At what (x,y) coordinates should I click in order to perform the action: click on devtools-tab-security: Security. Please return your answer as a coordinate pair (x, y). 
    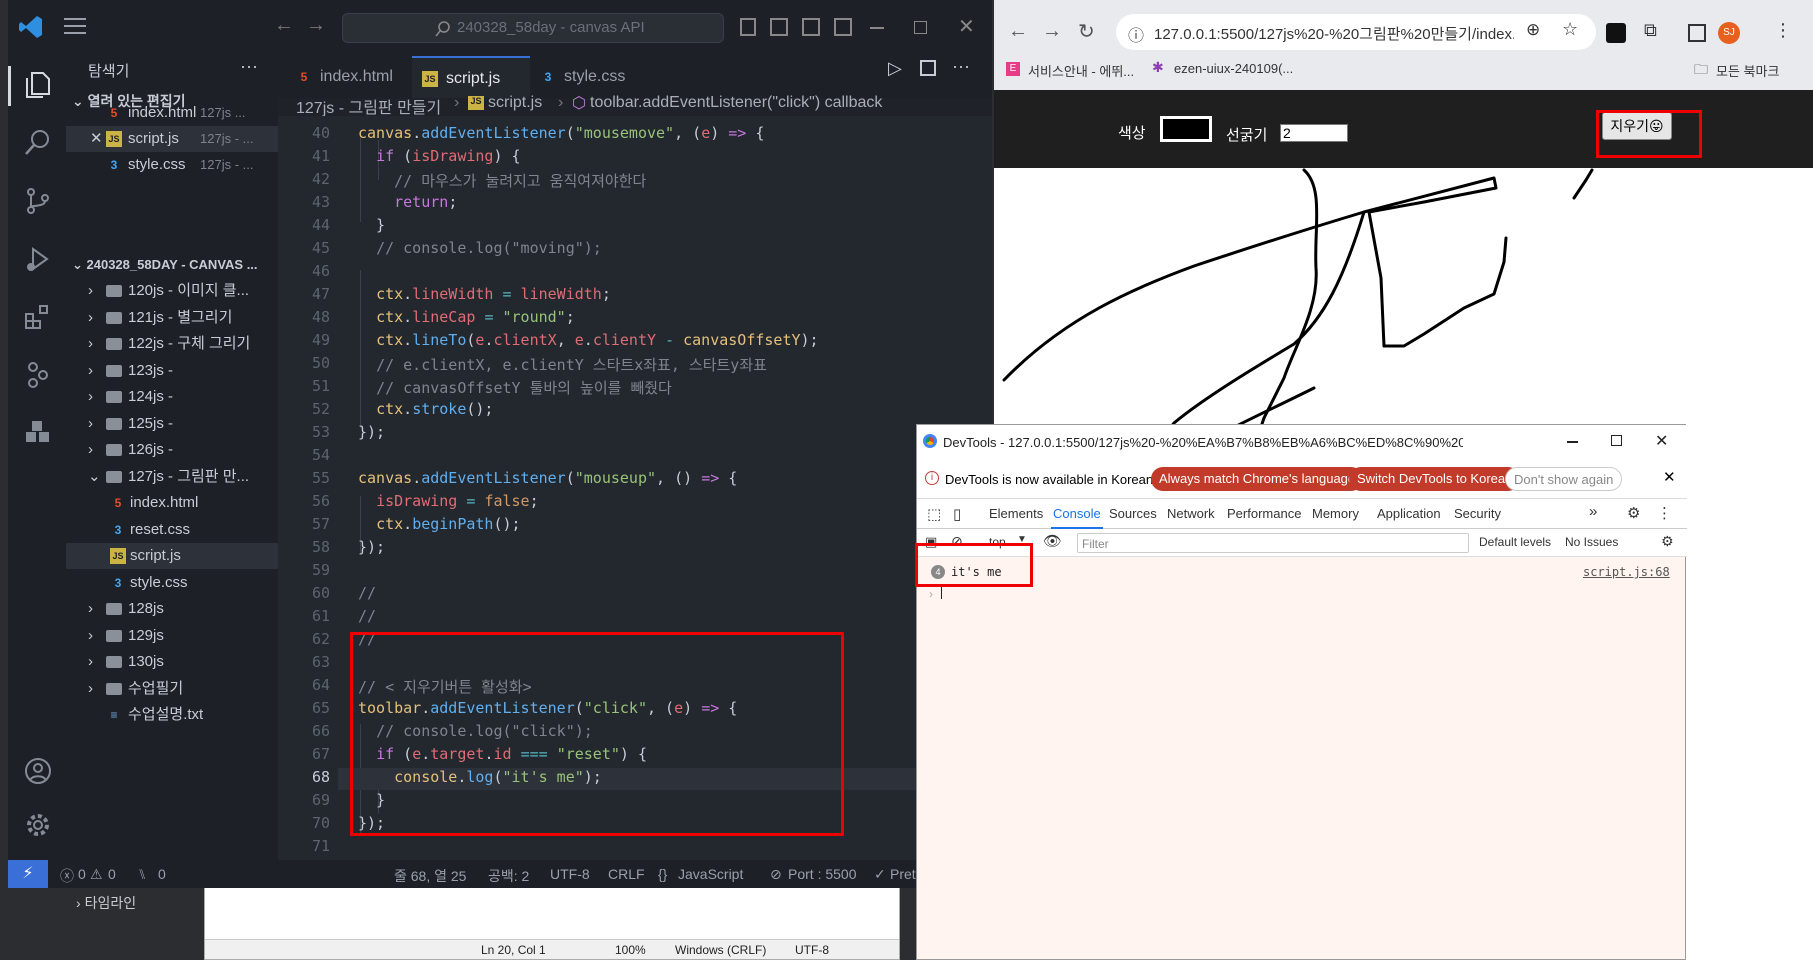
    Looking at the image, I should click on (1477, 514).